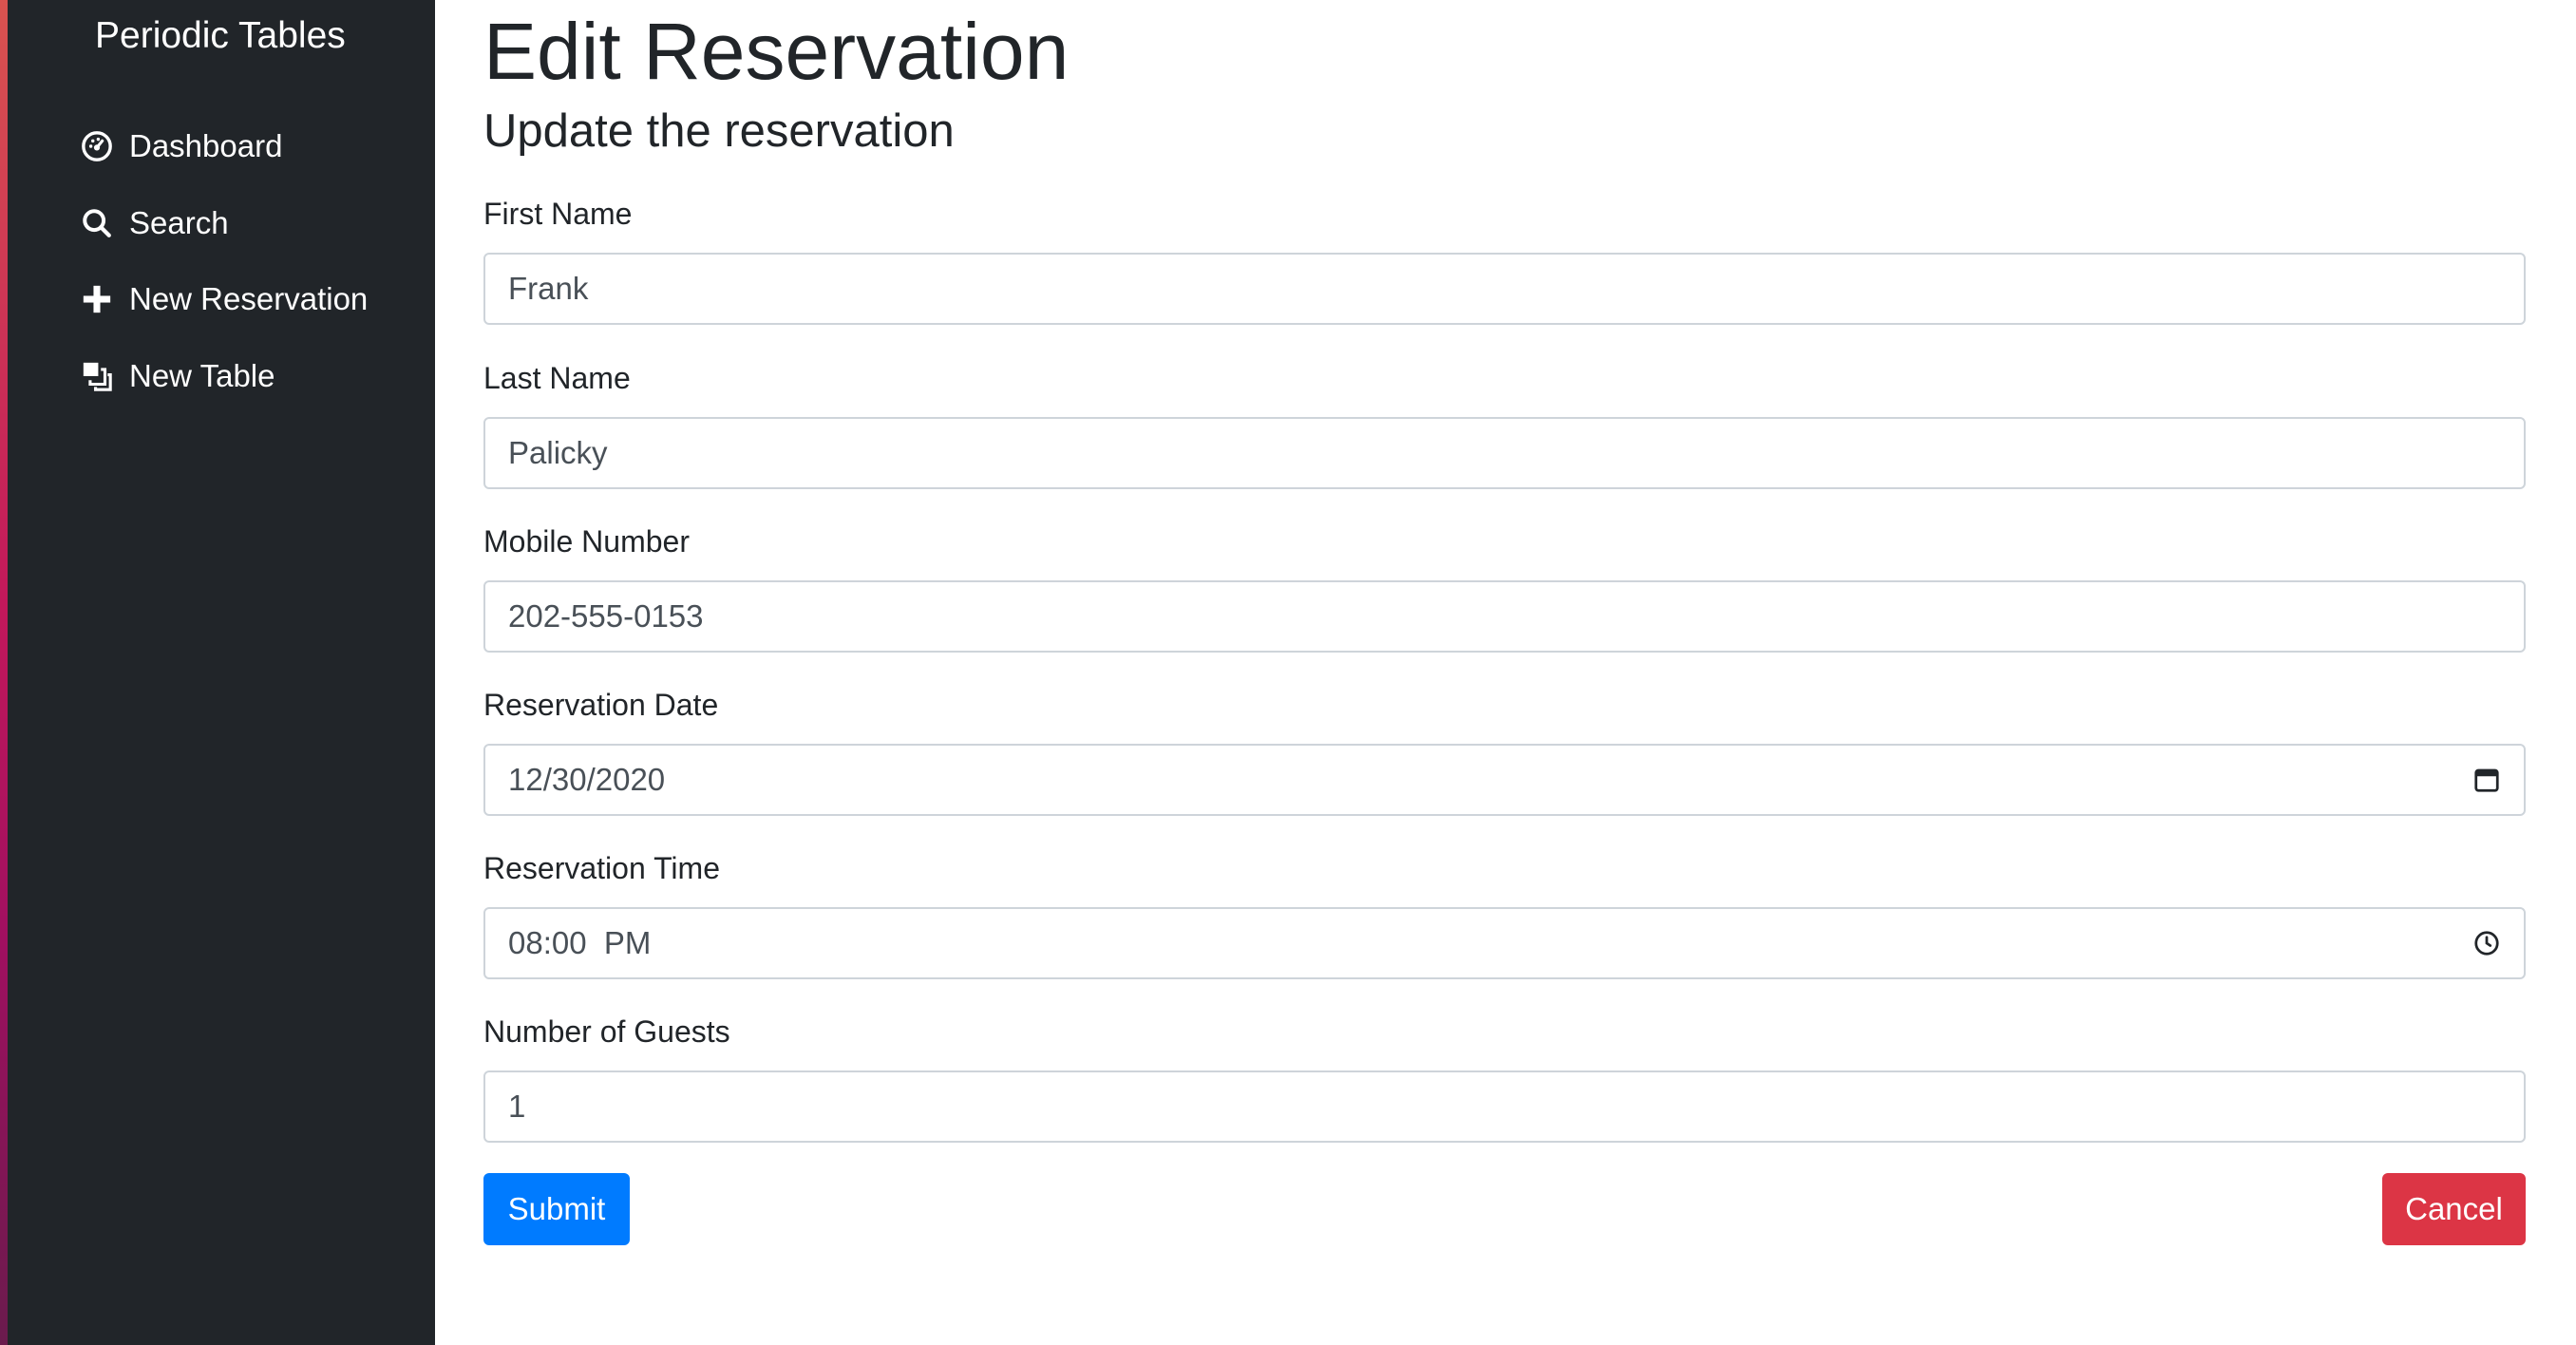 This screenshot has height=1345, width=2576. What do you see at coordinates (1504, 780) in the screenshot?
I see `reservation-date-input: 12/30/2020` at bounding box center [1504, 780].